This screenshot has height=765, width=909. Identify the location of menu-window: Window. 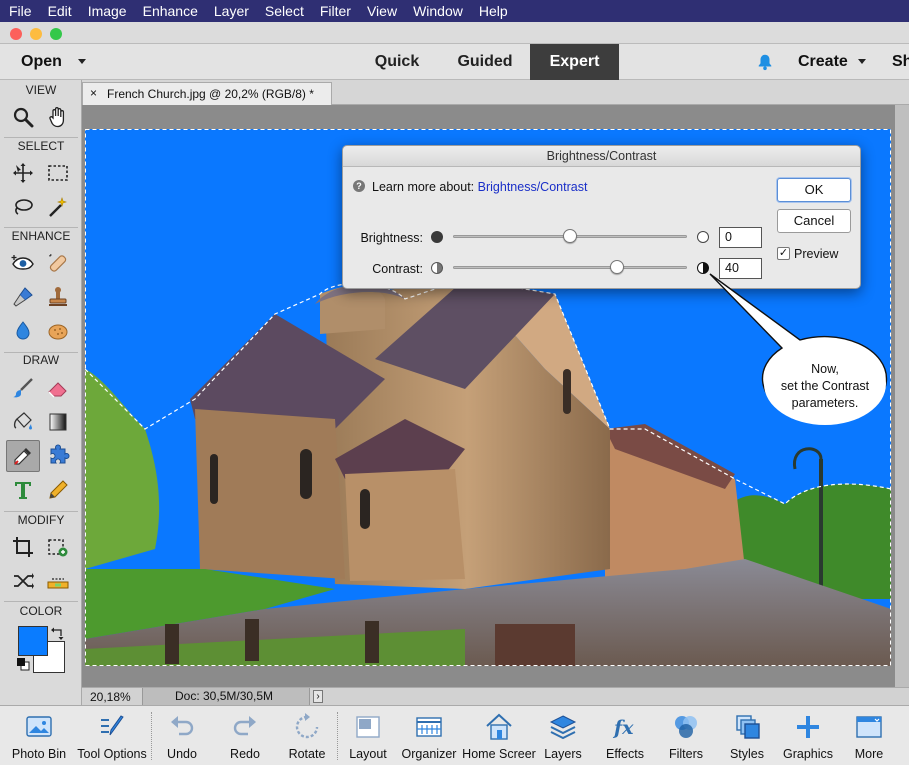
(438, 11).